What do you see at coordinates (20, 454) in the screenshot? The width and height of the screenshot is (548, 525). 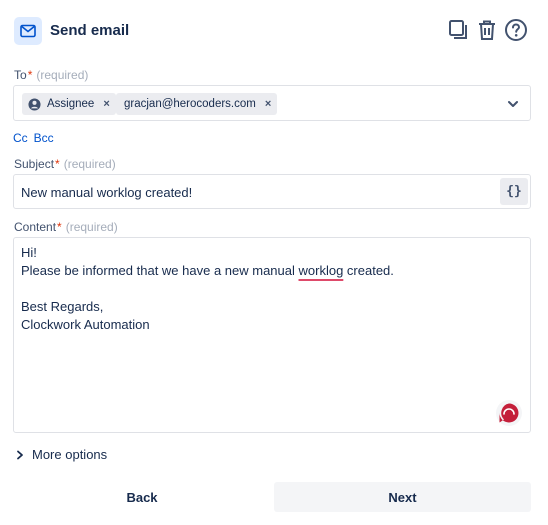 I see `chevron-right-icon` at bounding box center [20, 454].